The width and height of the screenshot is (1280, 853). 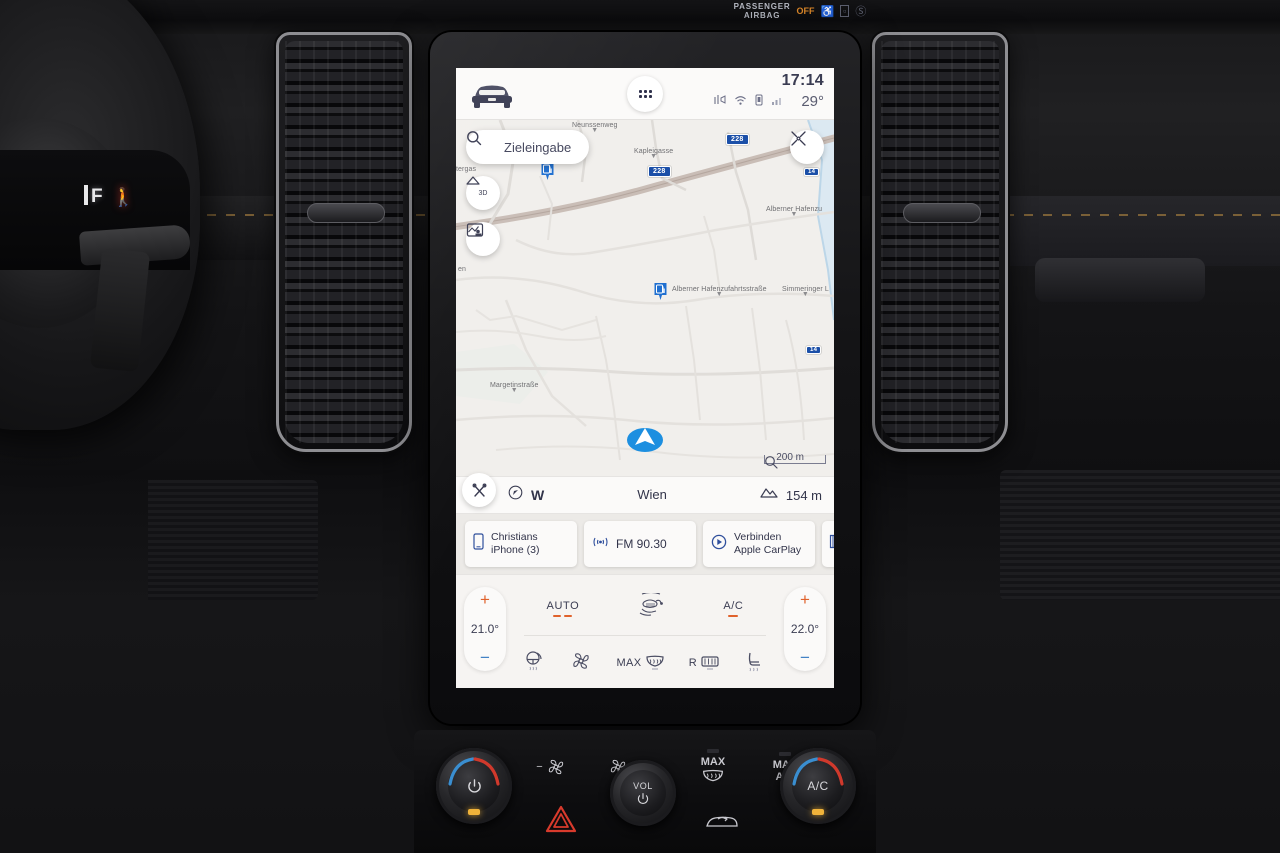 I want to click on driver-temp-knob, so click(x=474, y=786).